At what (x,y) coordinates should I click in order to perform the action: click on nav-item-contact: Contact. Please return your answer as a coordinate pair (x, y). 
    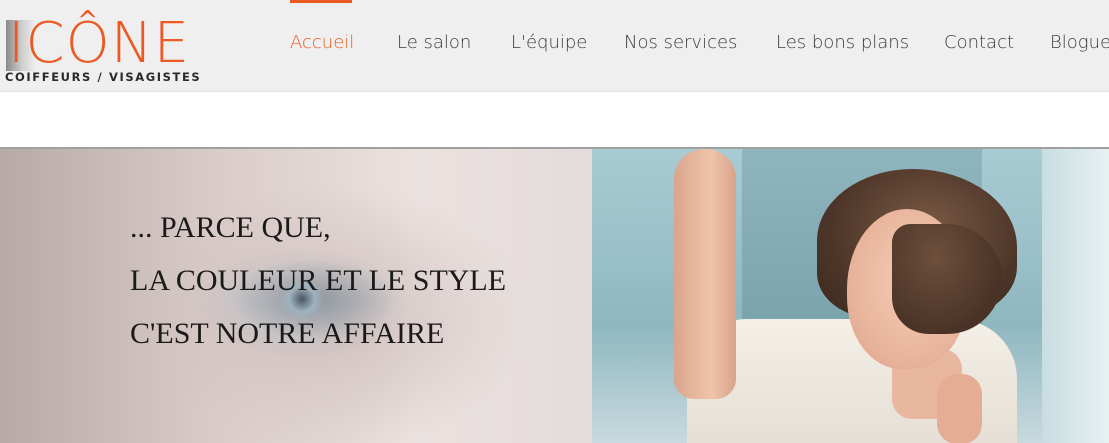
    Looking at the image, I should click on (979, 42).